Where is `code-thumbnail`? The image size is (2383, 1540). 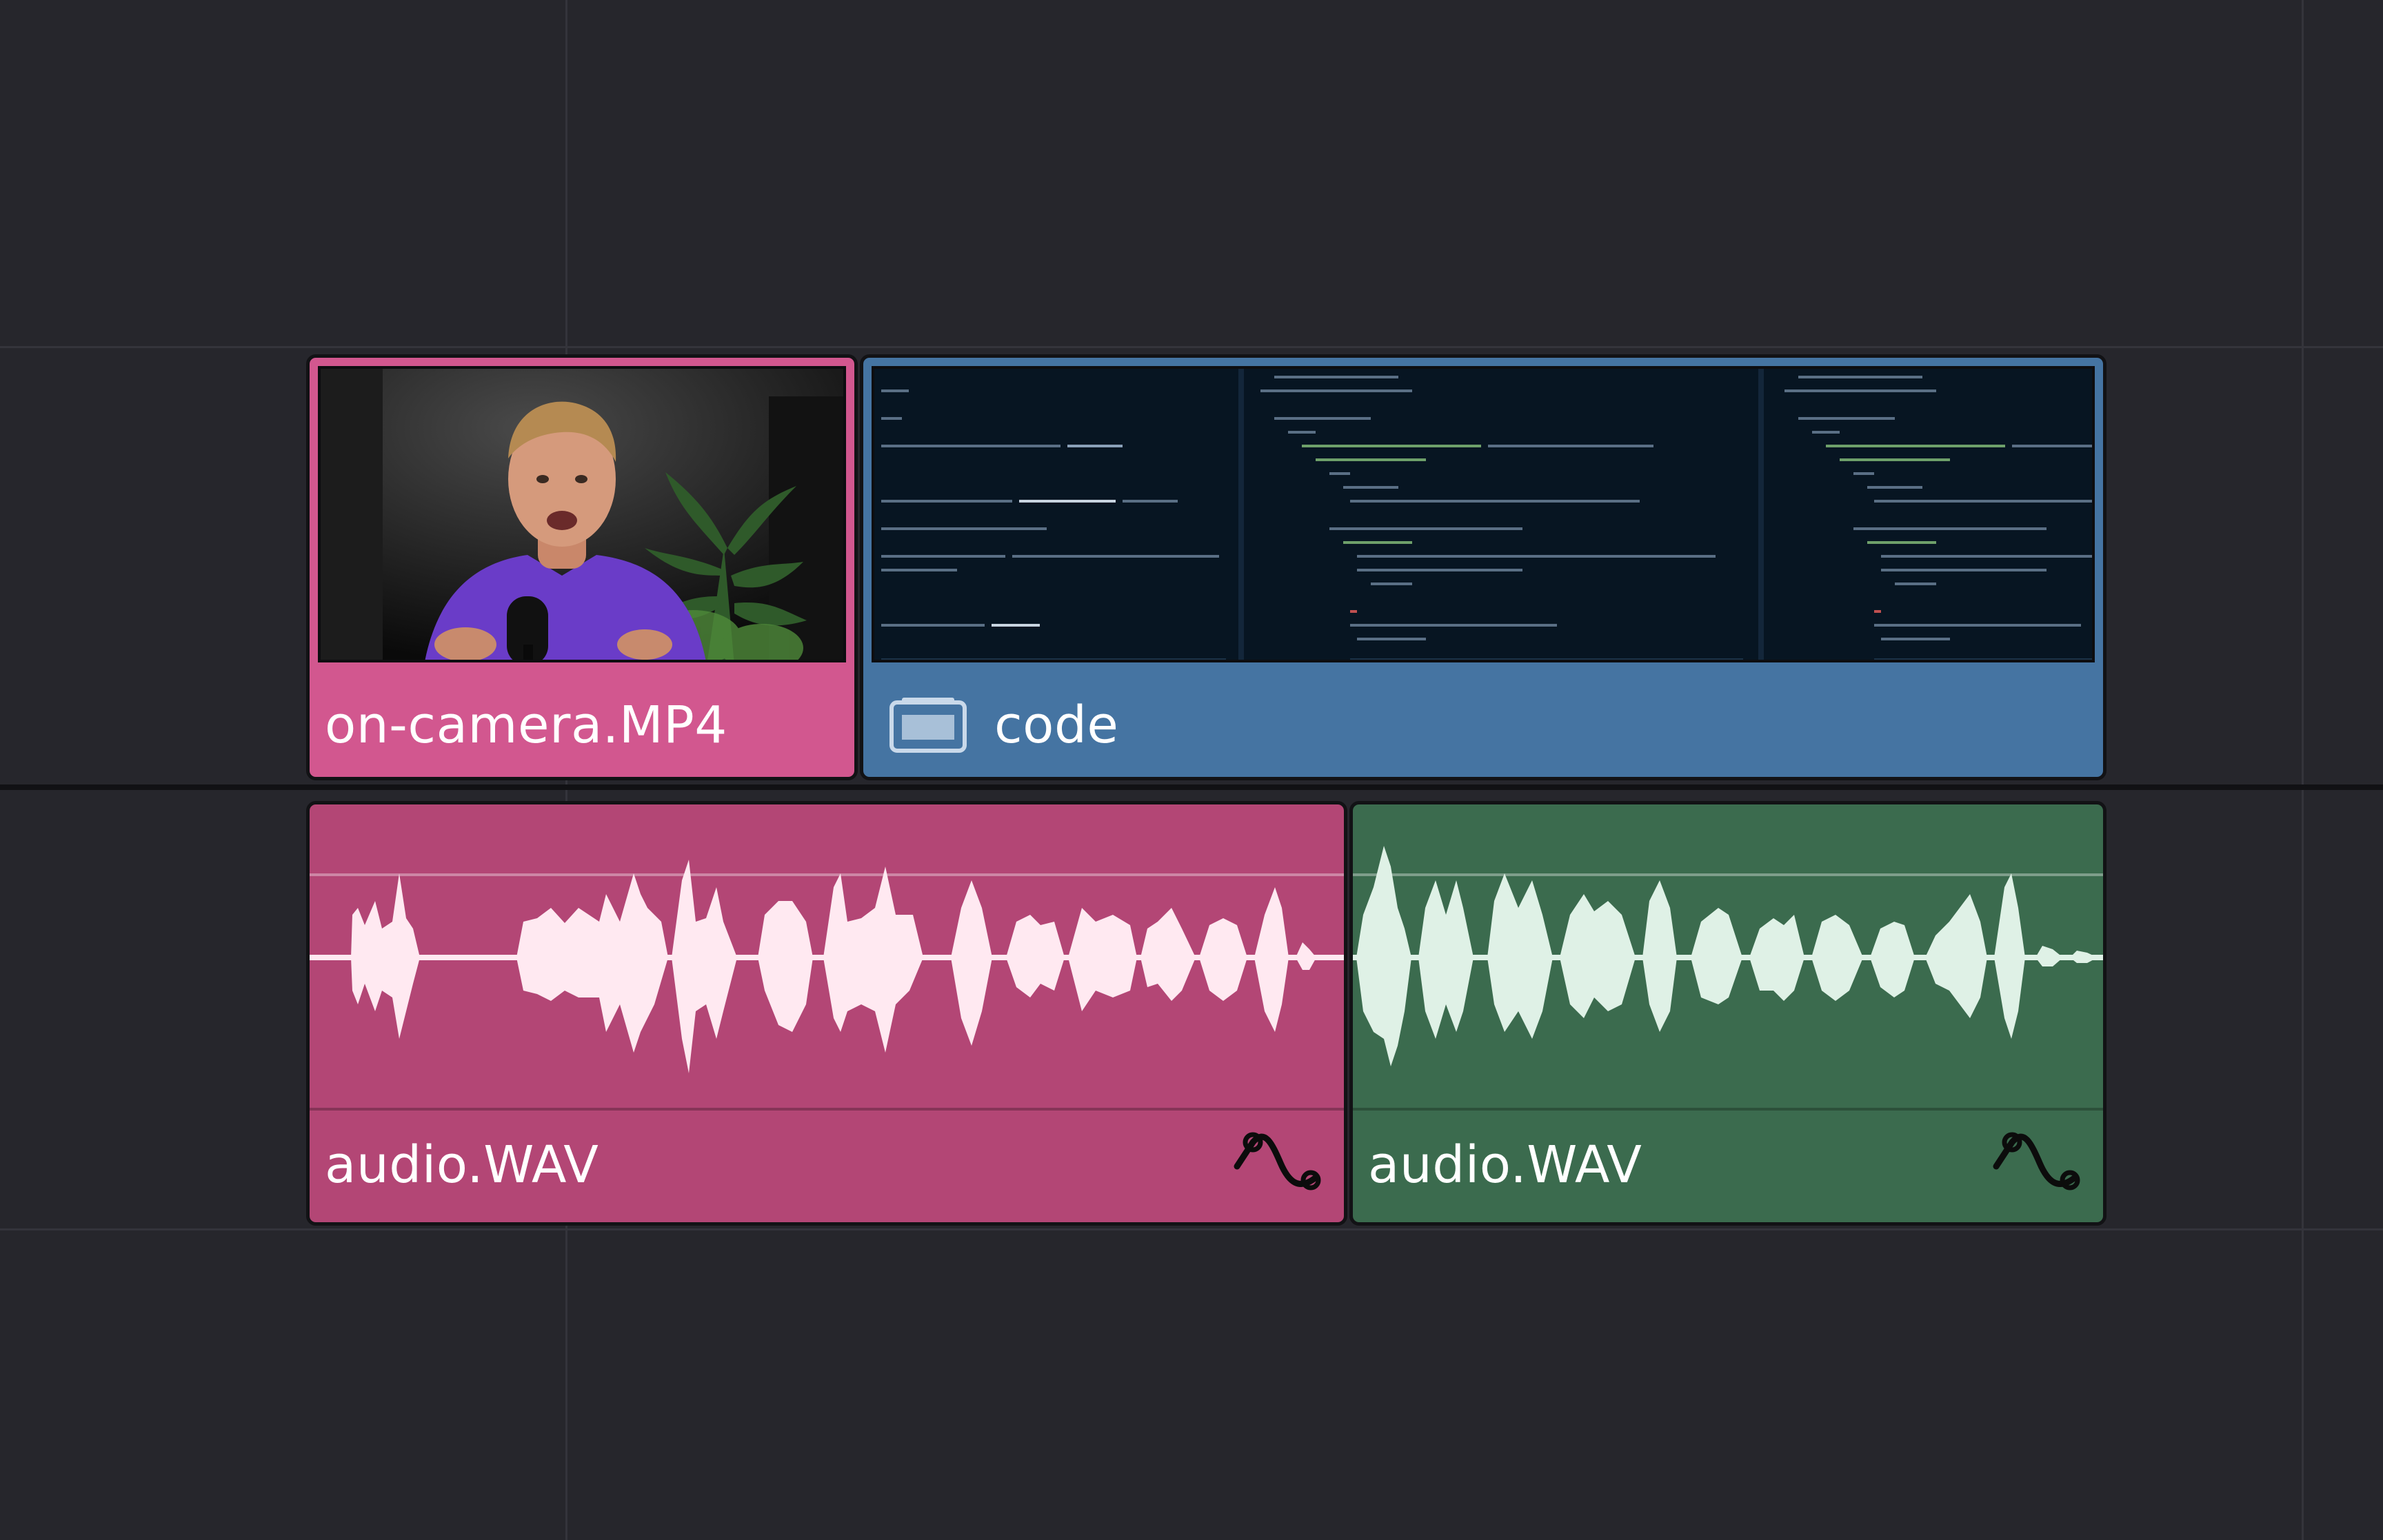 code-thumbnail is located at coordinates (1483, 514).